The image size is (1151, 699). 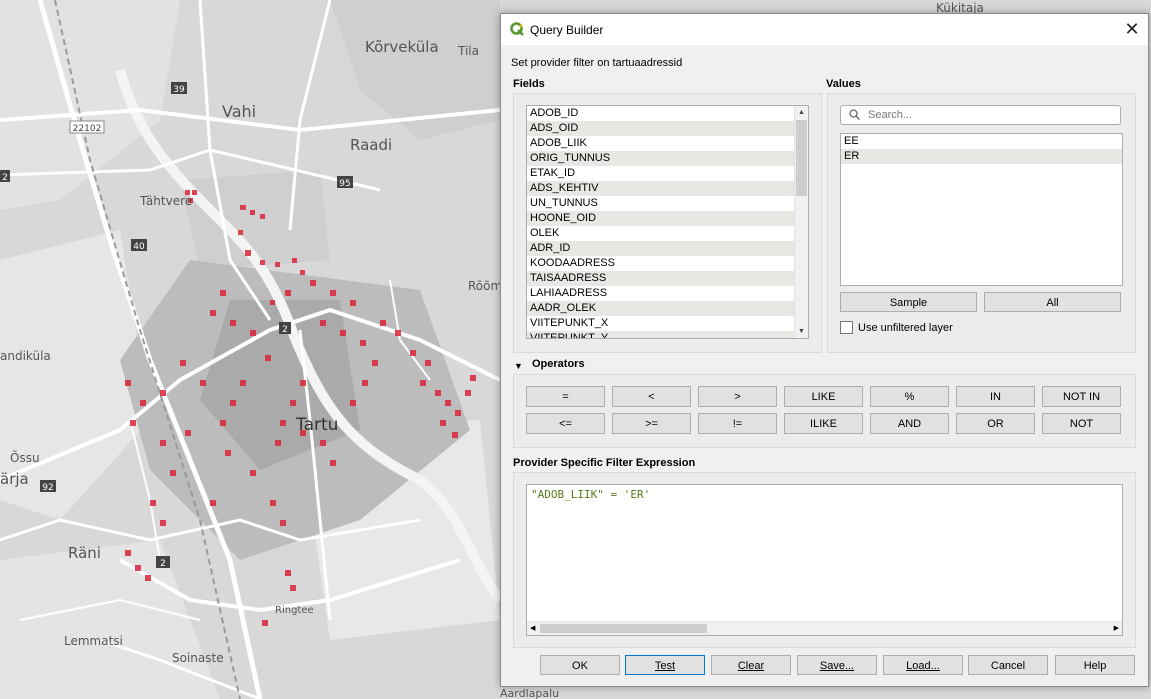 What do you see at coordinates (529, 693) in the screenshot?
I see `map-label: Aardlapalu` at bounding box center [529, 693].